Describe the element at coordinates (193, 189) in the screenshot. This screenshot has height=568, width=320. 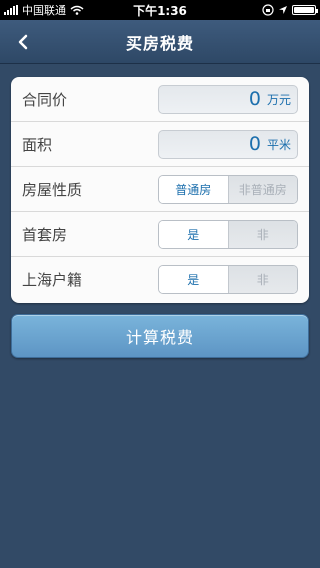
I see `segment-ordinary-housing: 普通房` at that location.